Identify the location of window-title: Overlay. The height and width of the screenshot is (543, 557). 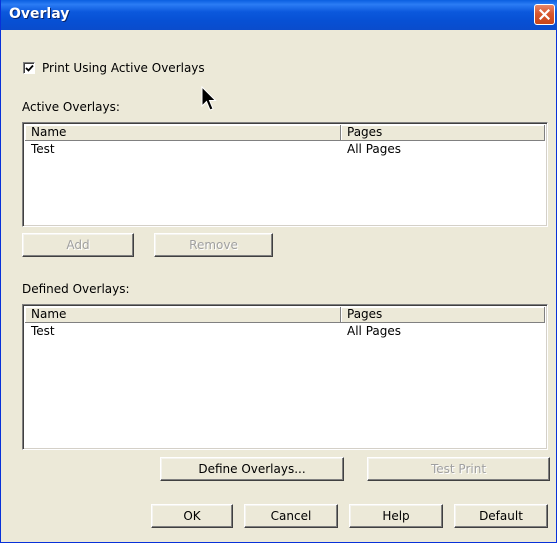
(39, 14).